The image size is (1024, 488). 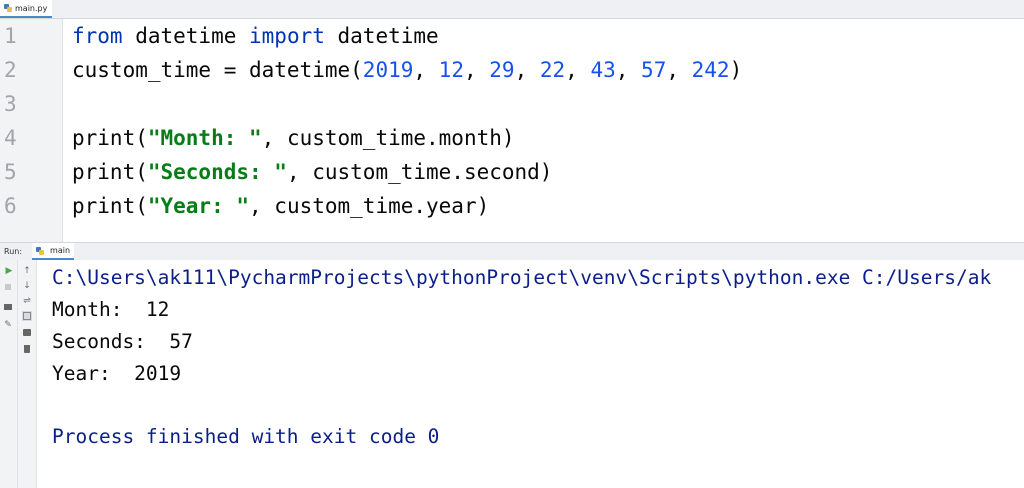 I want to click on scroll-down-icon: ↓, so click(x=27, y=286).